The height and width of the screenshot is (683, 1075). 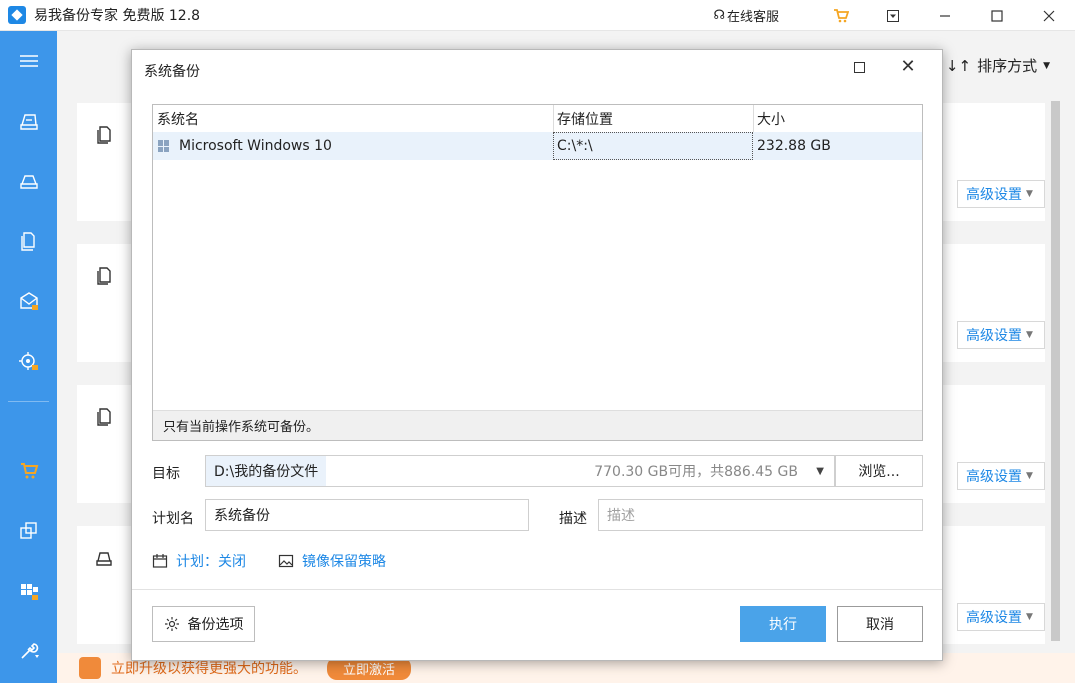 I want to click on dialog-close-icon: ✕, so click(x=908, y=66).